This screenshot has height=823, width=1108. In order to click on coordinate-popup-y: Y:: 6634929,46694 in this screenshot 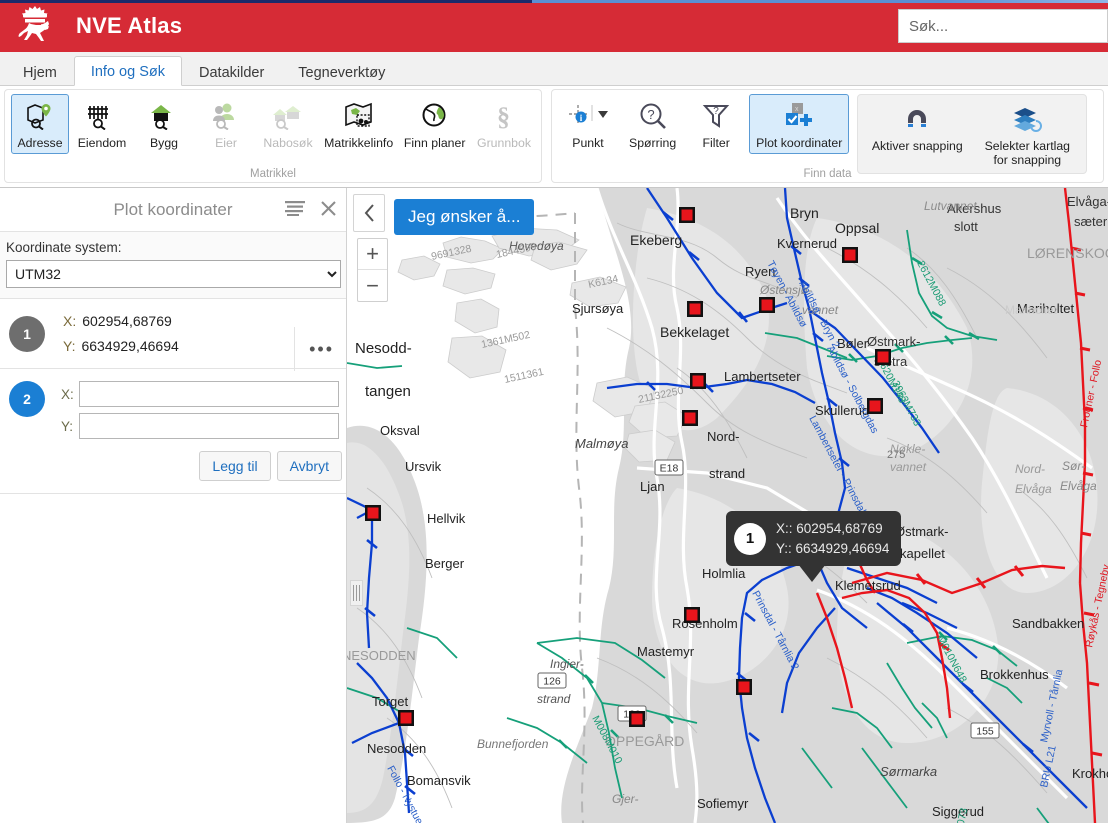, I will do `click(833, 548)`.